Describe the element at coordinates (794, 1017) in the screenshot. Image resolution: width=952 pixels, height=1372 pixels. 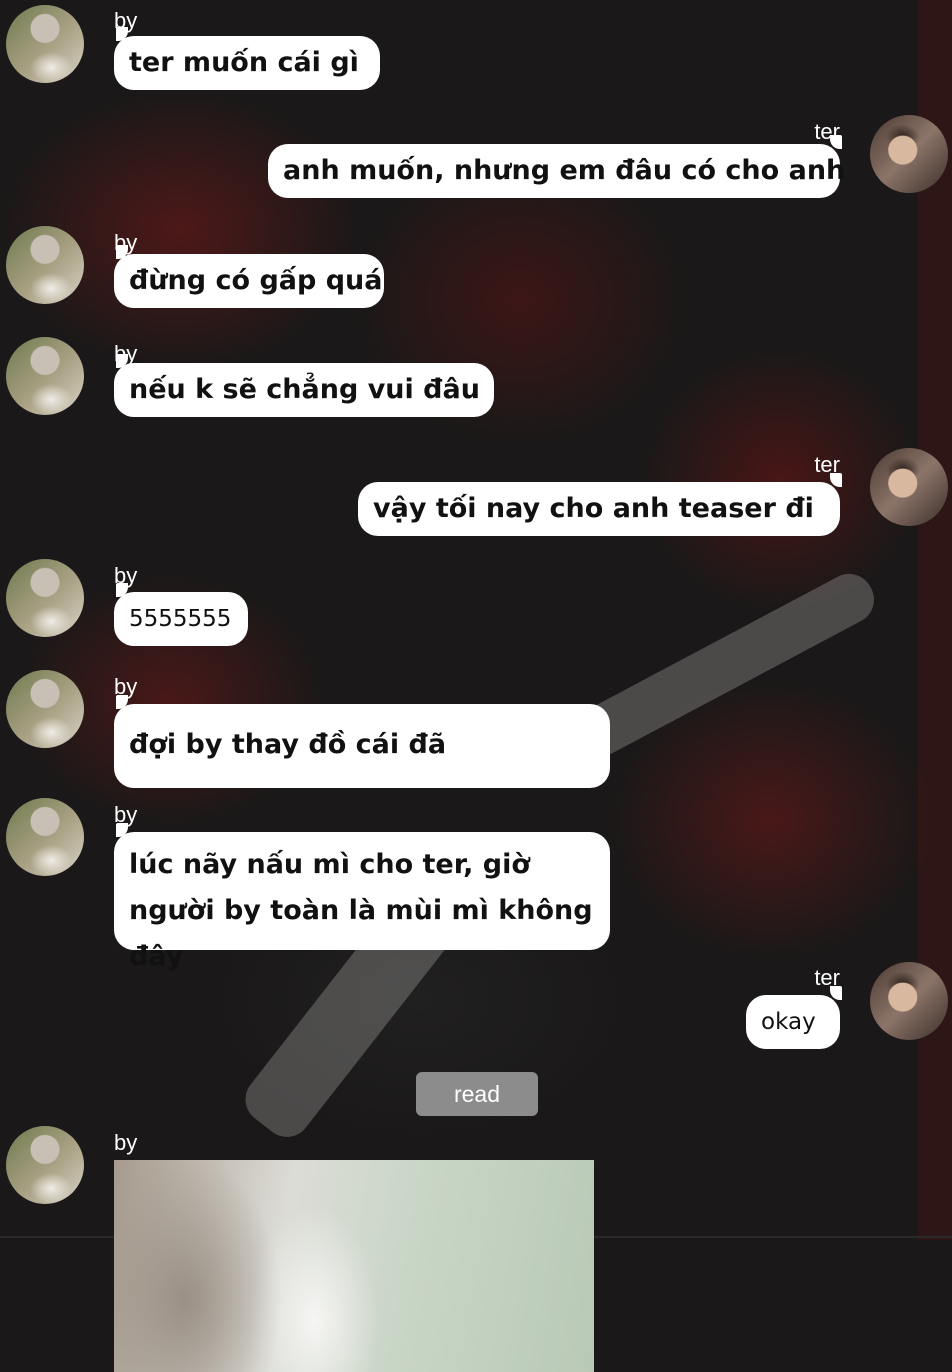
I see `message-bubble: okay` at that location.